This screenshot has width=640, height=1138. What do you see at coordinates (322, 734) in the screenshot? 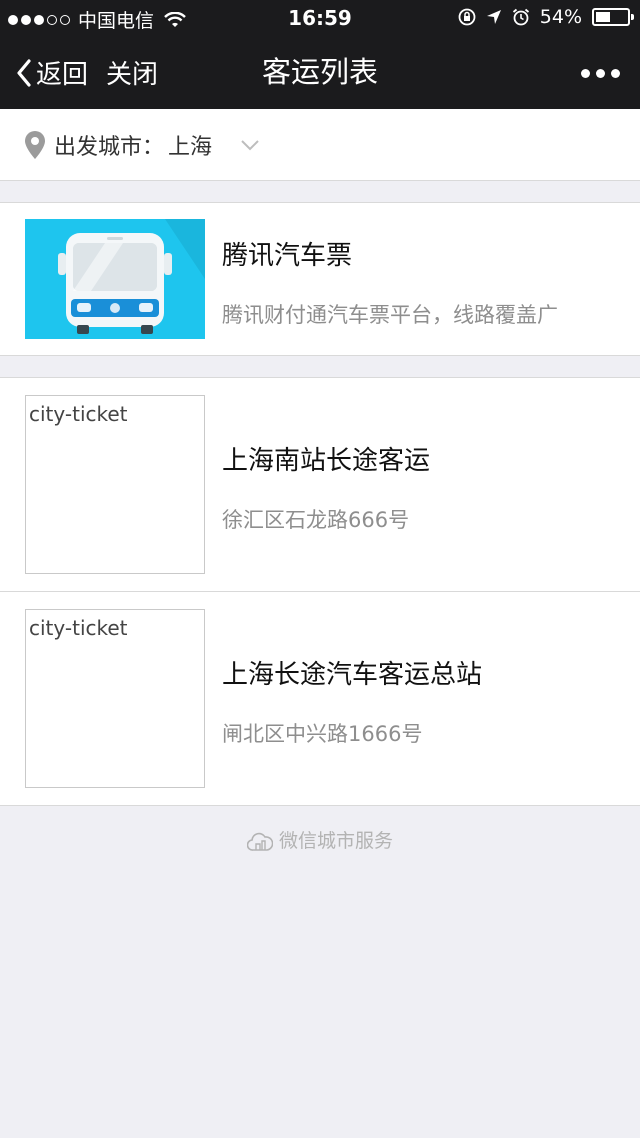
I see `item-subtitle: 闸北区中兴路1666号` at bounding box center [322, 734].